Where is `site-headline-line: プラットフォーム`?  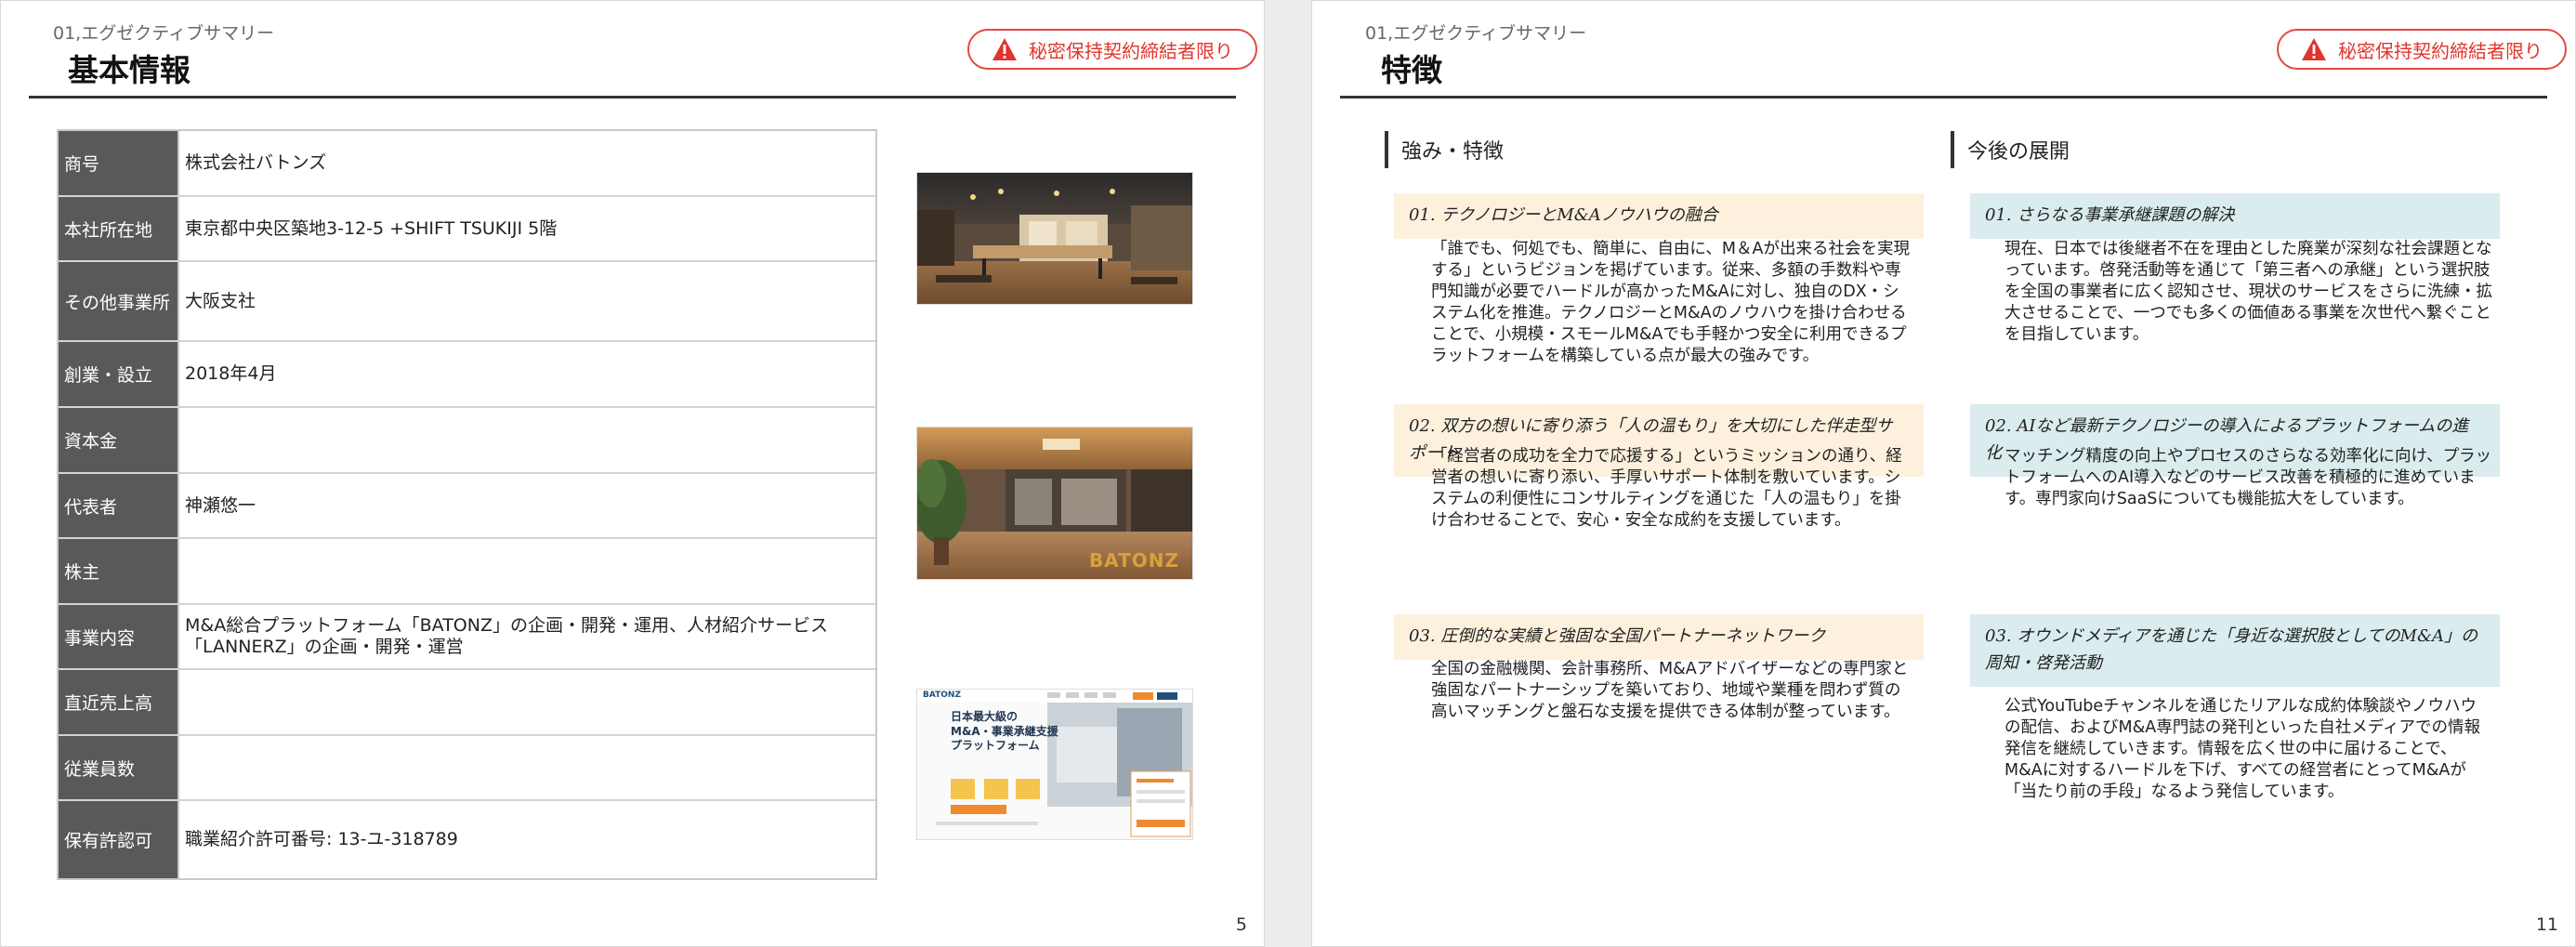
site-headline-line: プラットフォーム is located at coordinates (995, 746).